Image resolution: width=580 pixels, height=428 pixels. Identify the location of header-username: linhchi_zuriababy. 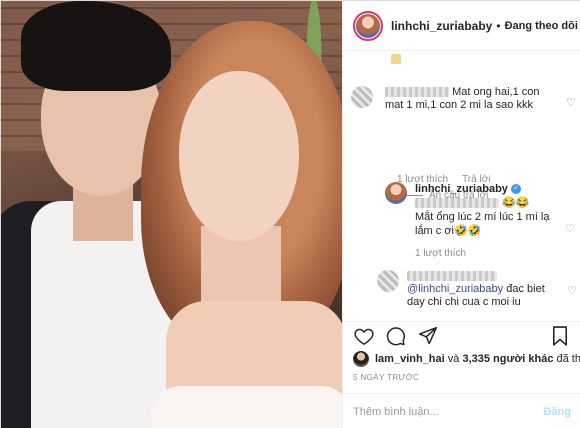
(441, 26).